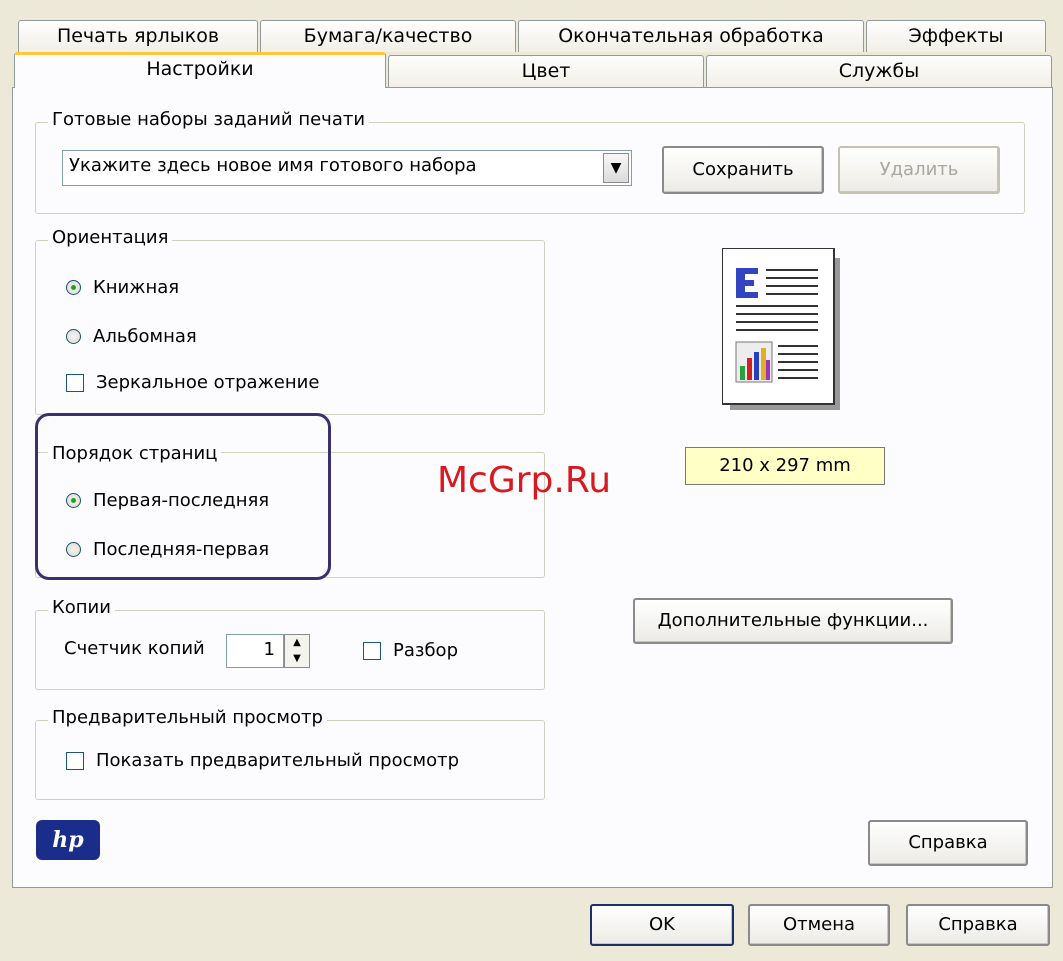 This screenshot has height=961, width=1063. I want to click on radio-selected-icon, so click(73, 287).